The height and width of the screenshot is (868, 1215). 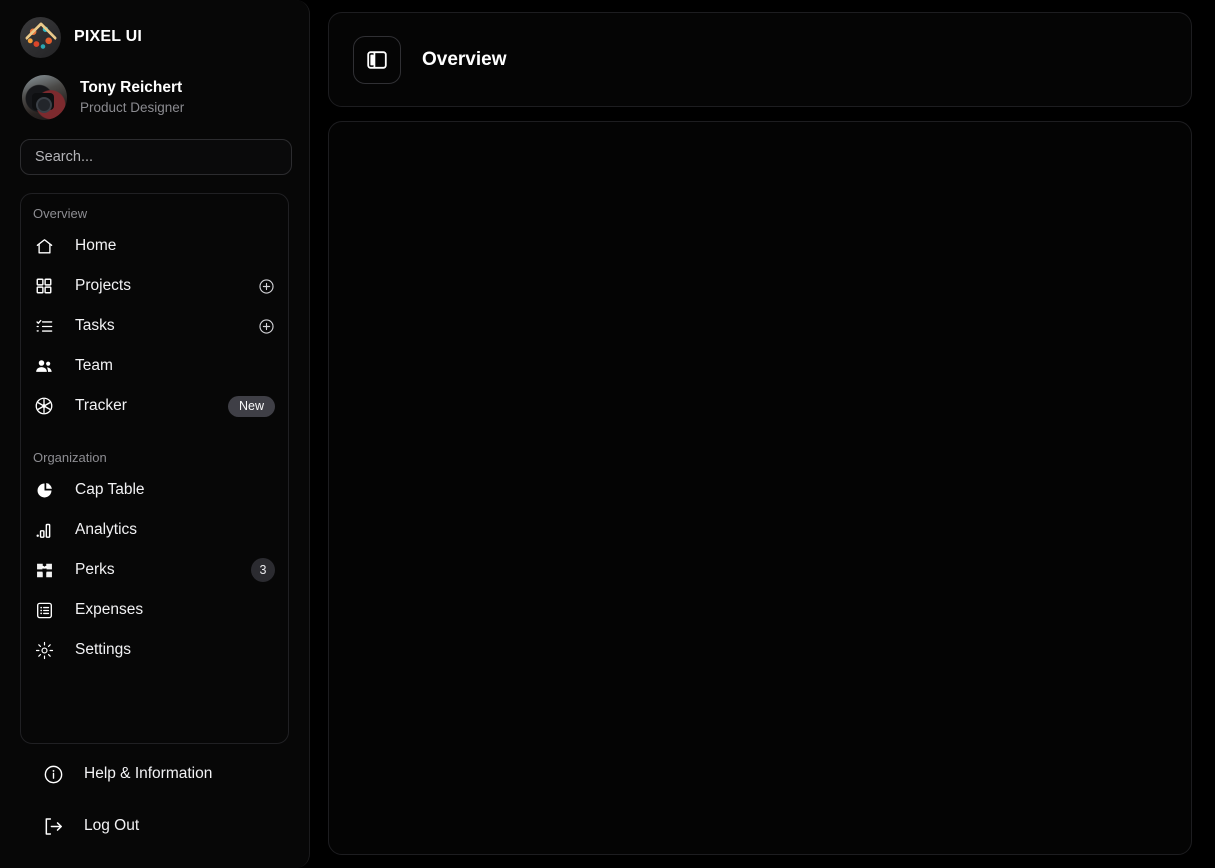 What do you see at coordinates (44, 530) in the screenshot?
I see `bar-chart-icon` at bounding box center [44, 530].